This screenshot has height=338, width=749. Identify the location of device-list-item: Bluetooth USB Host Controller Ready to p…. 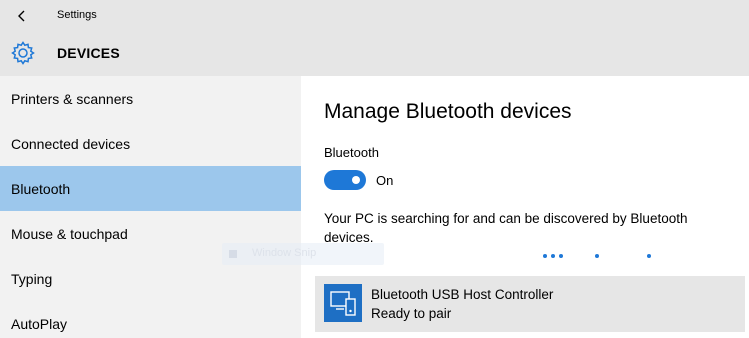
(530, 304).